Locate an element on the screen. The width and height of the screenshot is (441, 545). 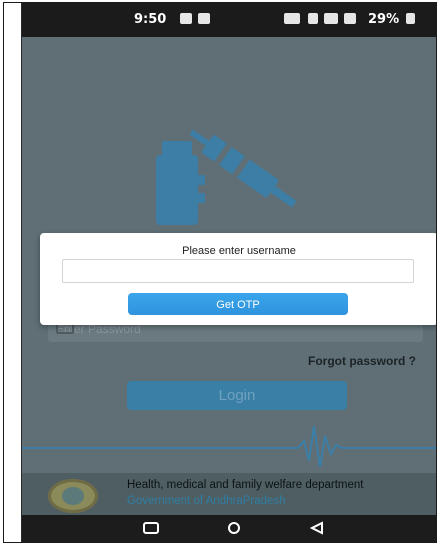
vibrate-icon is located at coordinates (313, 18).